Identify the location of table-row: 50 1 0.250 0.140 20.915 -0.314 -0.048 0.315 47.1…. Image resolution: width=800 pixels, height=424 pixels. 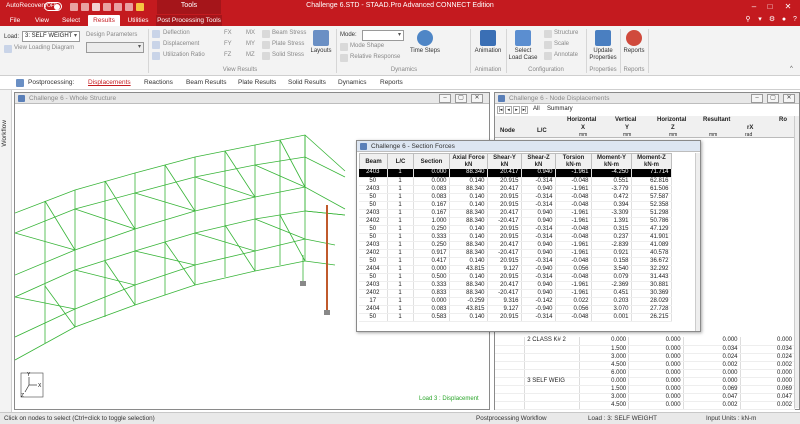
(515, 229).